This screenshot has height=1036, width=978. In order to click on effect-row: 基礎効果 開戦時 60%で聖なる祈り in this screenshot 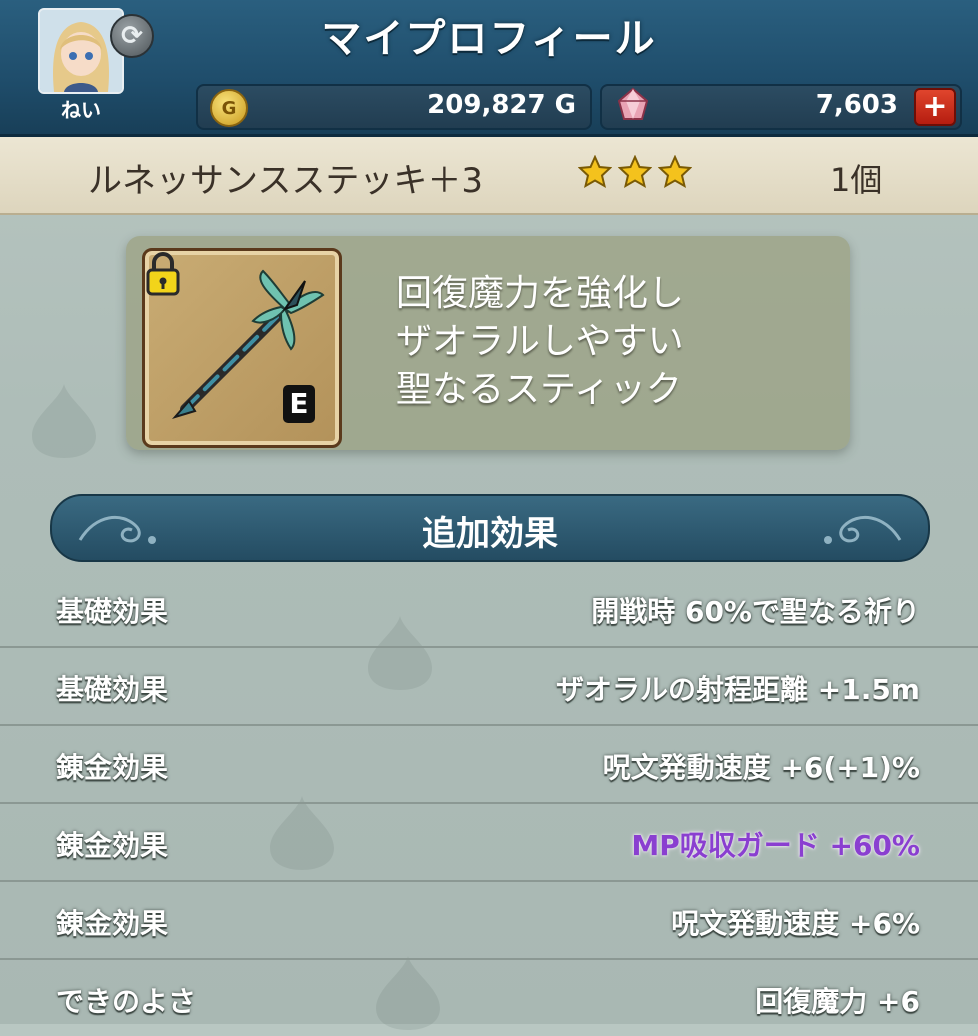, I will do `click(489, 609)`.